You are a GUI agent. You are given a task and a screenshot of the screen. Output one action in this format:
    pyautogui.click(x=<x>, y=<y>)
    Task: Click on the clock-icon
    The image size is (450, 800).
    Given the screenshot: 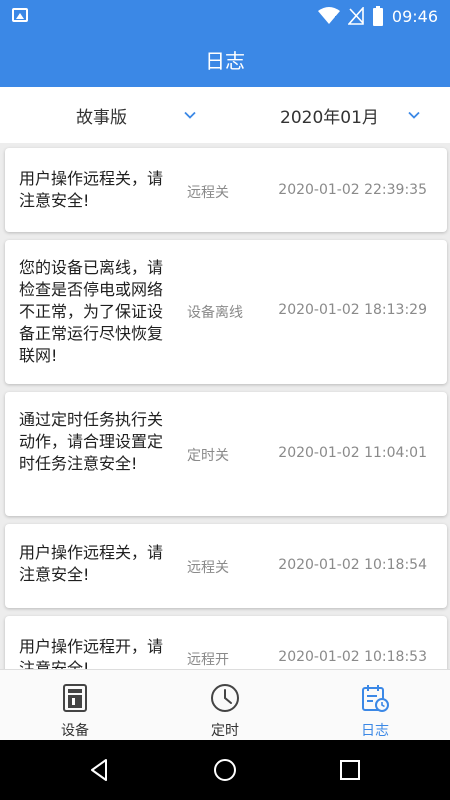 What is the action you would take?
    pyautogui.click(x=225, y=698)
    